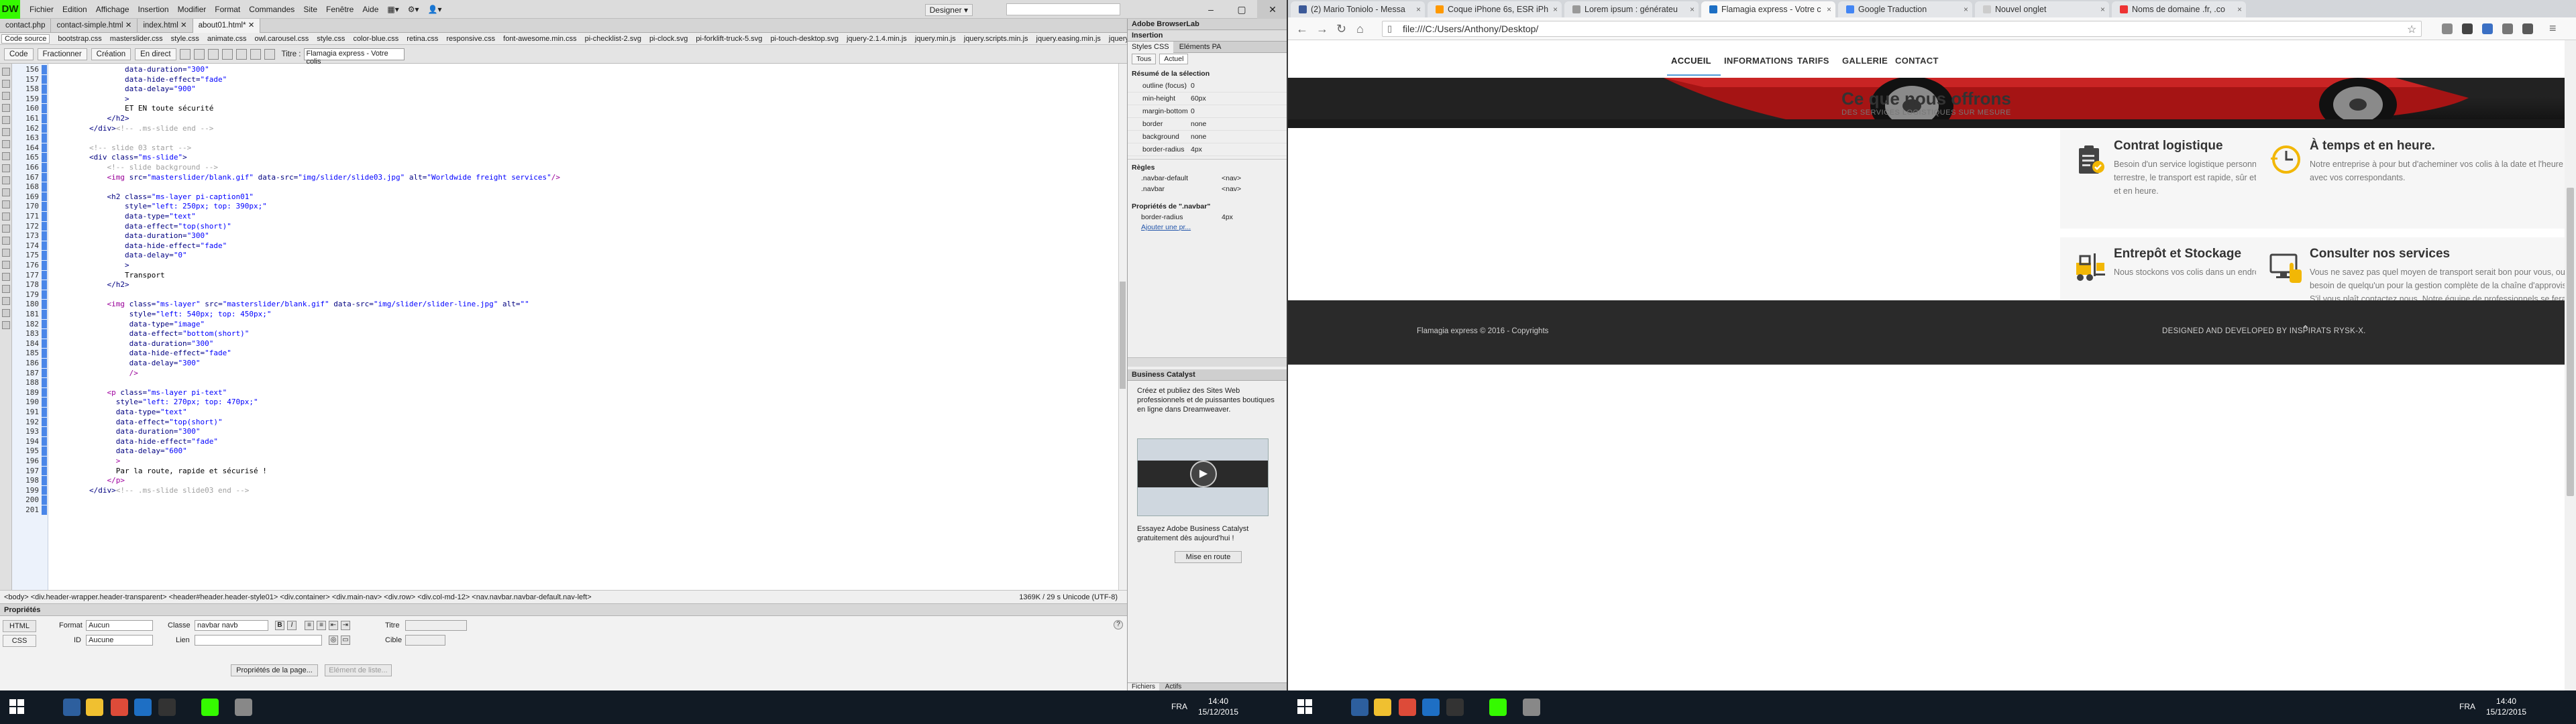 The height and width of the screenshot is (724, 2576). Describe the element at coordinates (292, 625) in the screenshot. I see `italic-button: I` at that location.